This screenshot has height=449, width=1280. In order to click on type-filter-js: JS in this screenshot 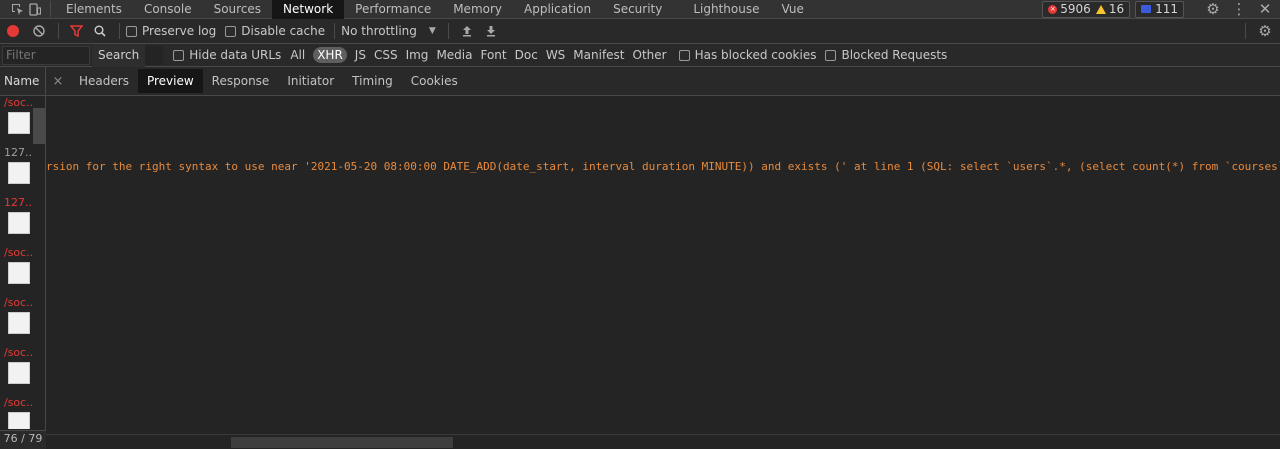, I will do `click(360, 55)`.